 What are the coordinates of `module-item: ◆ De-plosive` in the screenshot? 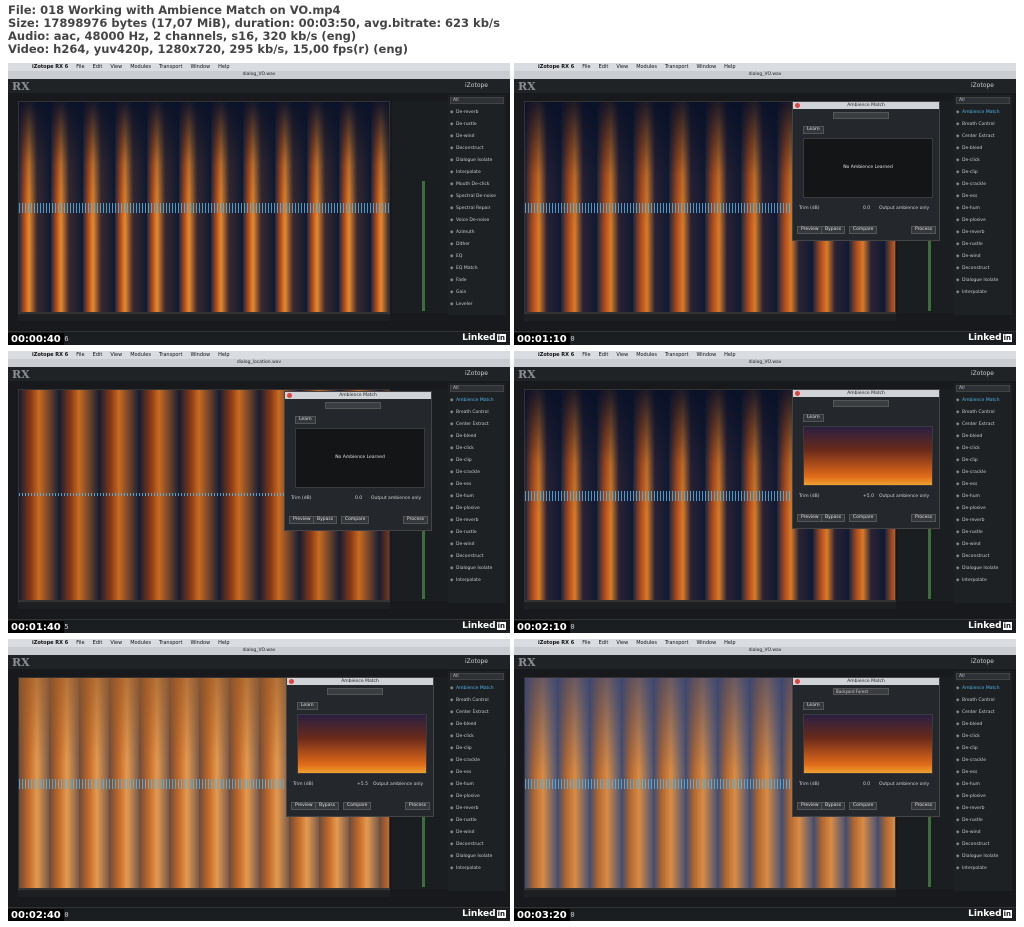 It's located at (465, 509).